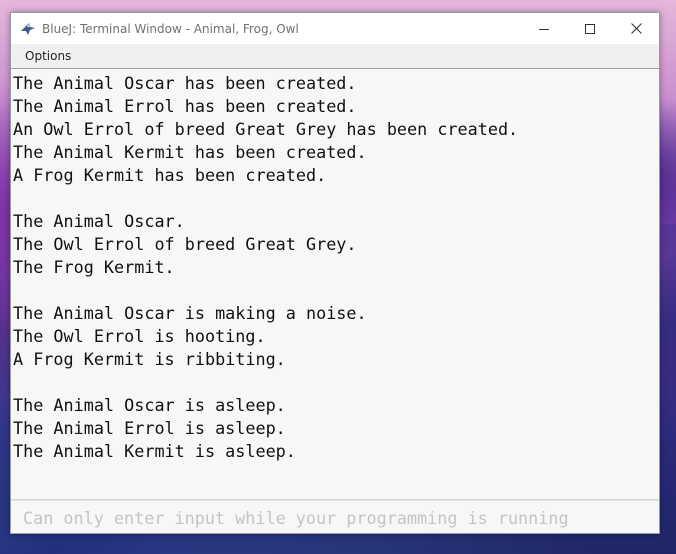 This screenshot has width=676, height=554. I want to click on minimize-button, so click(544, 28).